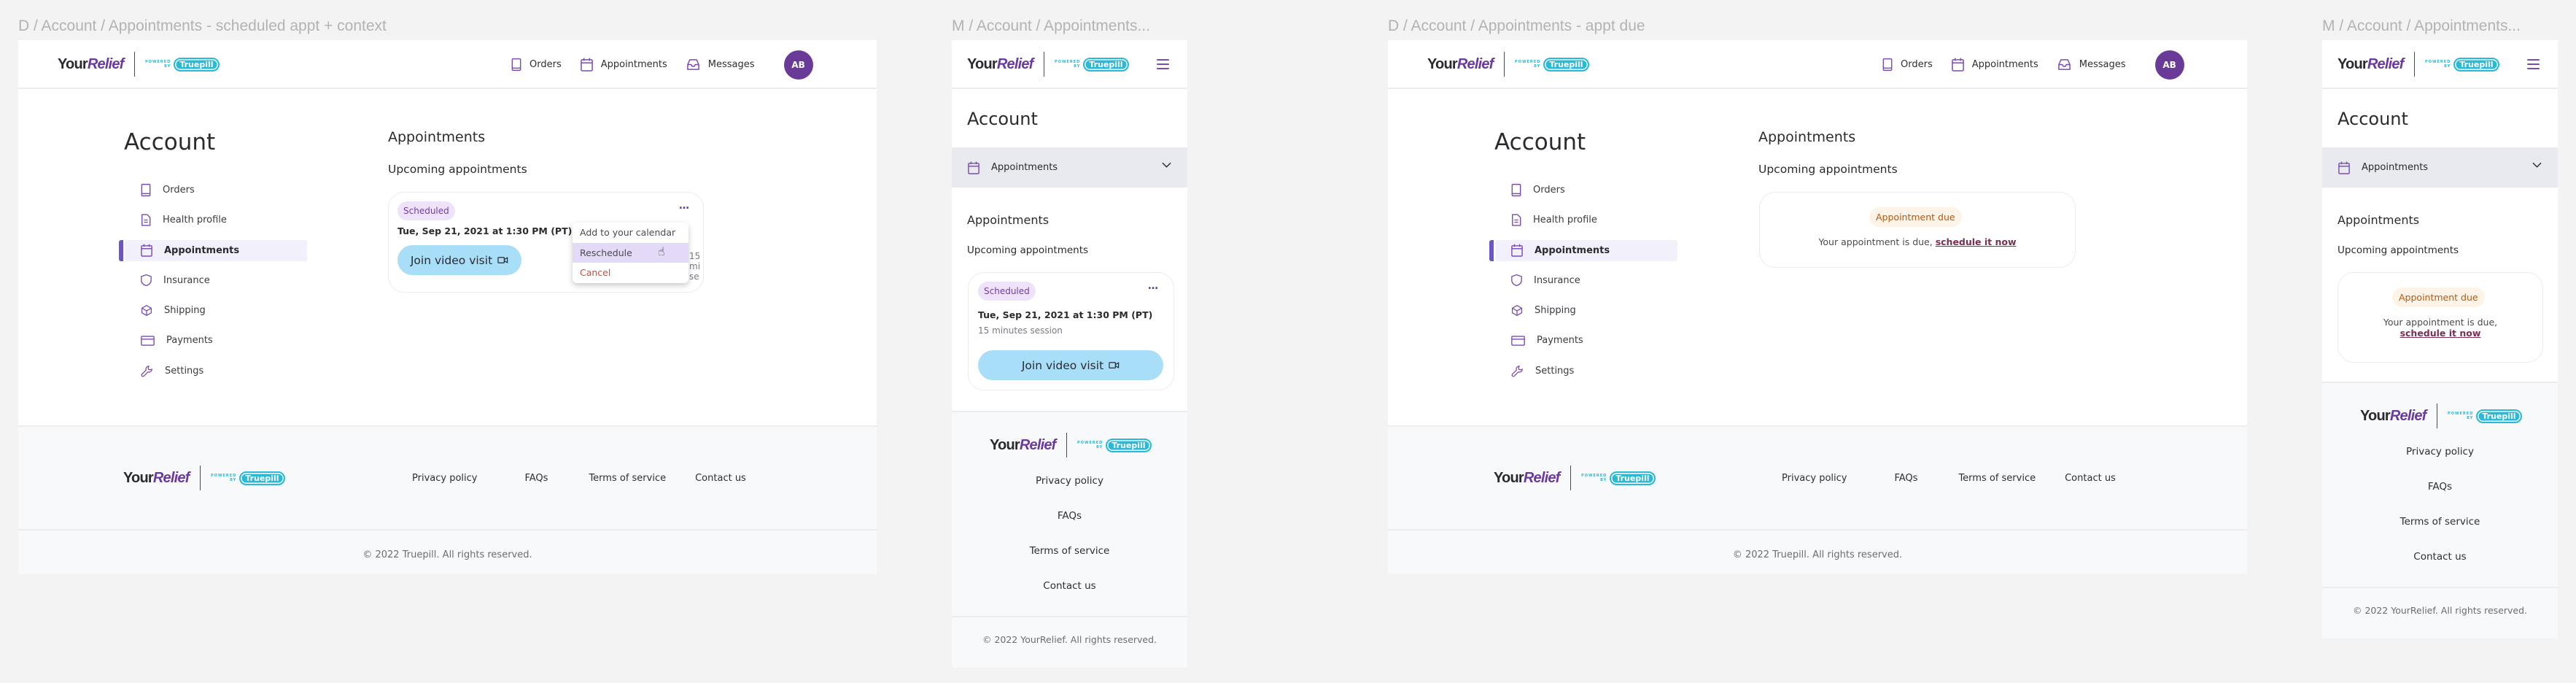 This screenshot has width=2576, height=683. Describe the element at coordinates (1518, 341) in the screenshot. I see `credit-card-icon` at that location.